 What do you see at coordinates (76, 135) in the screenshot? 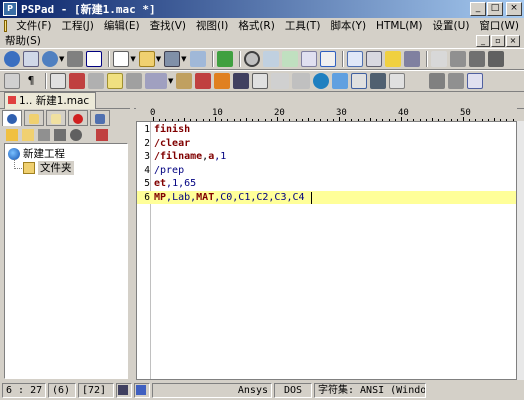
I see `refresh-icon` at bounding box center [76, 135].